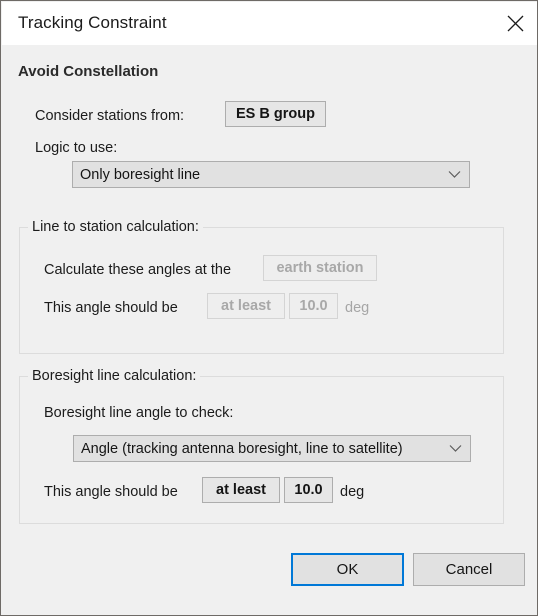 This screenshot has width=538, height=616. What do you see at coordinates (111, 308) in the screenshot?
I see `line-angle-should-be-label: This angle should be` at bounding box center [111, 308].